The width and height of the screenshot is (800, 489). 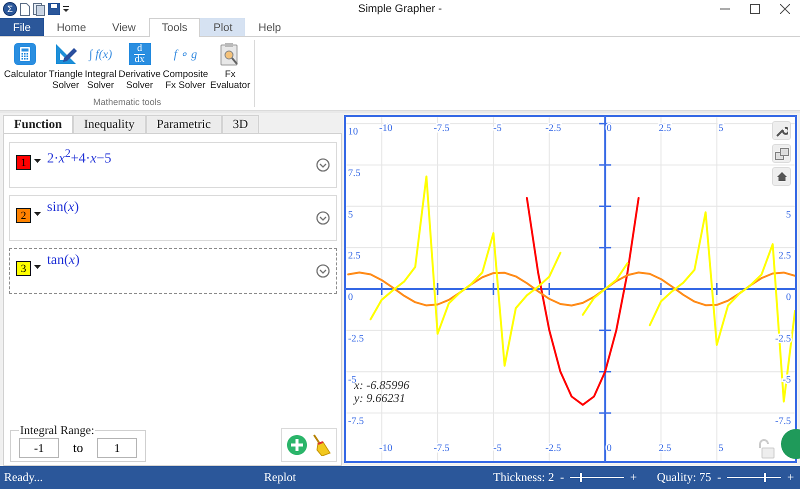 I want to click on windows-icon, so click(x=781, y=154).